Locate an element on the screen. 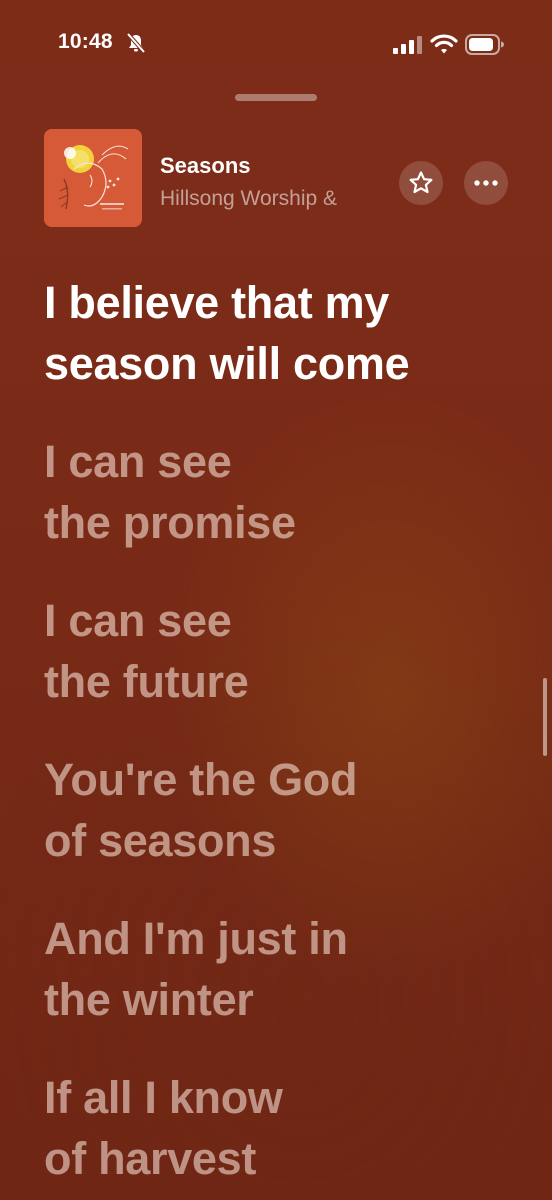 This screenshot has height=1200, width=552. lyric-text: If all I know is located at coordinates (163, 1097).